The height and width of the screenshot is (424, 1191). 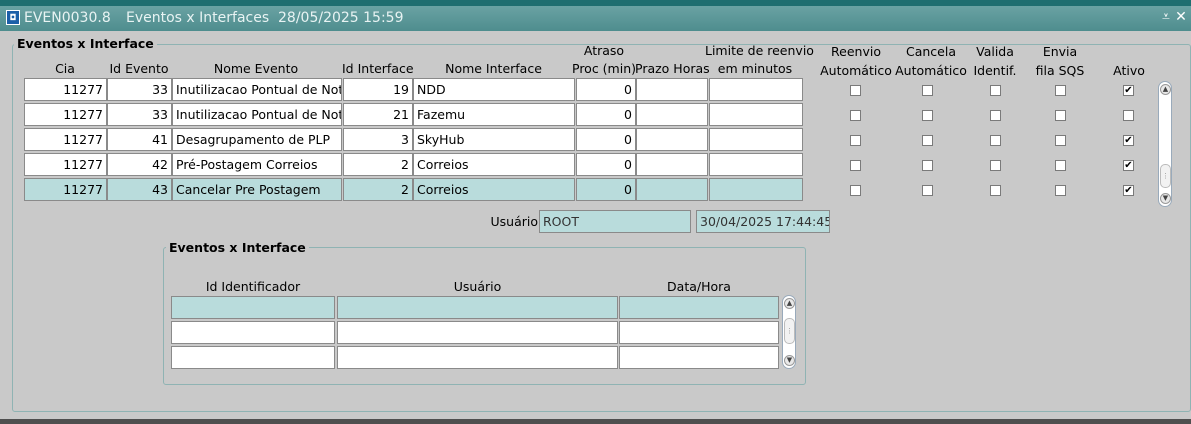 What do you see at coordinates (378, 89) in the screenshot?
I see `cell-id-interface: 19` at bounding box center [378, 89].